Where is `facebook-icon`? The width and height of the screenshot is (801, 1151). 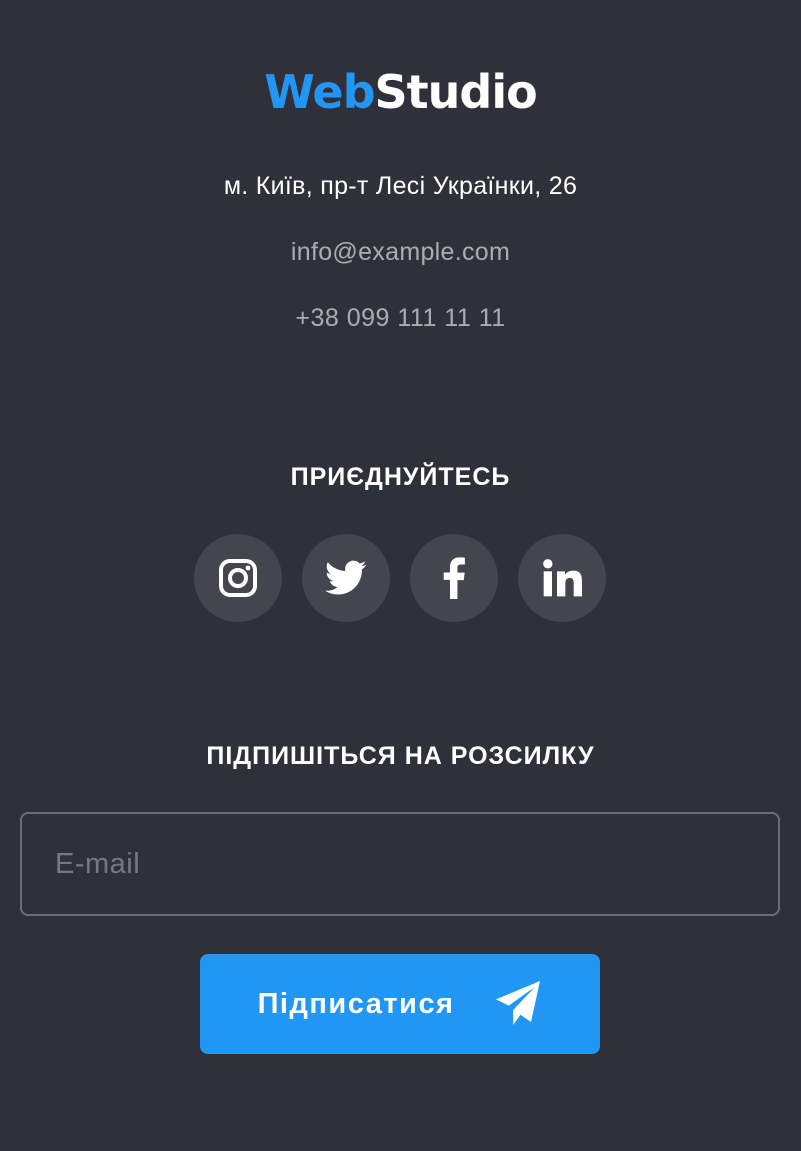
facebook-icon is located at coordinates (454, 578).